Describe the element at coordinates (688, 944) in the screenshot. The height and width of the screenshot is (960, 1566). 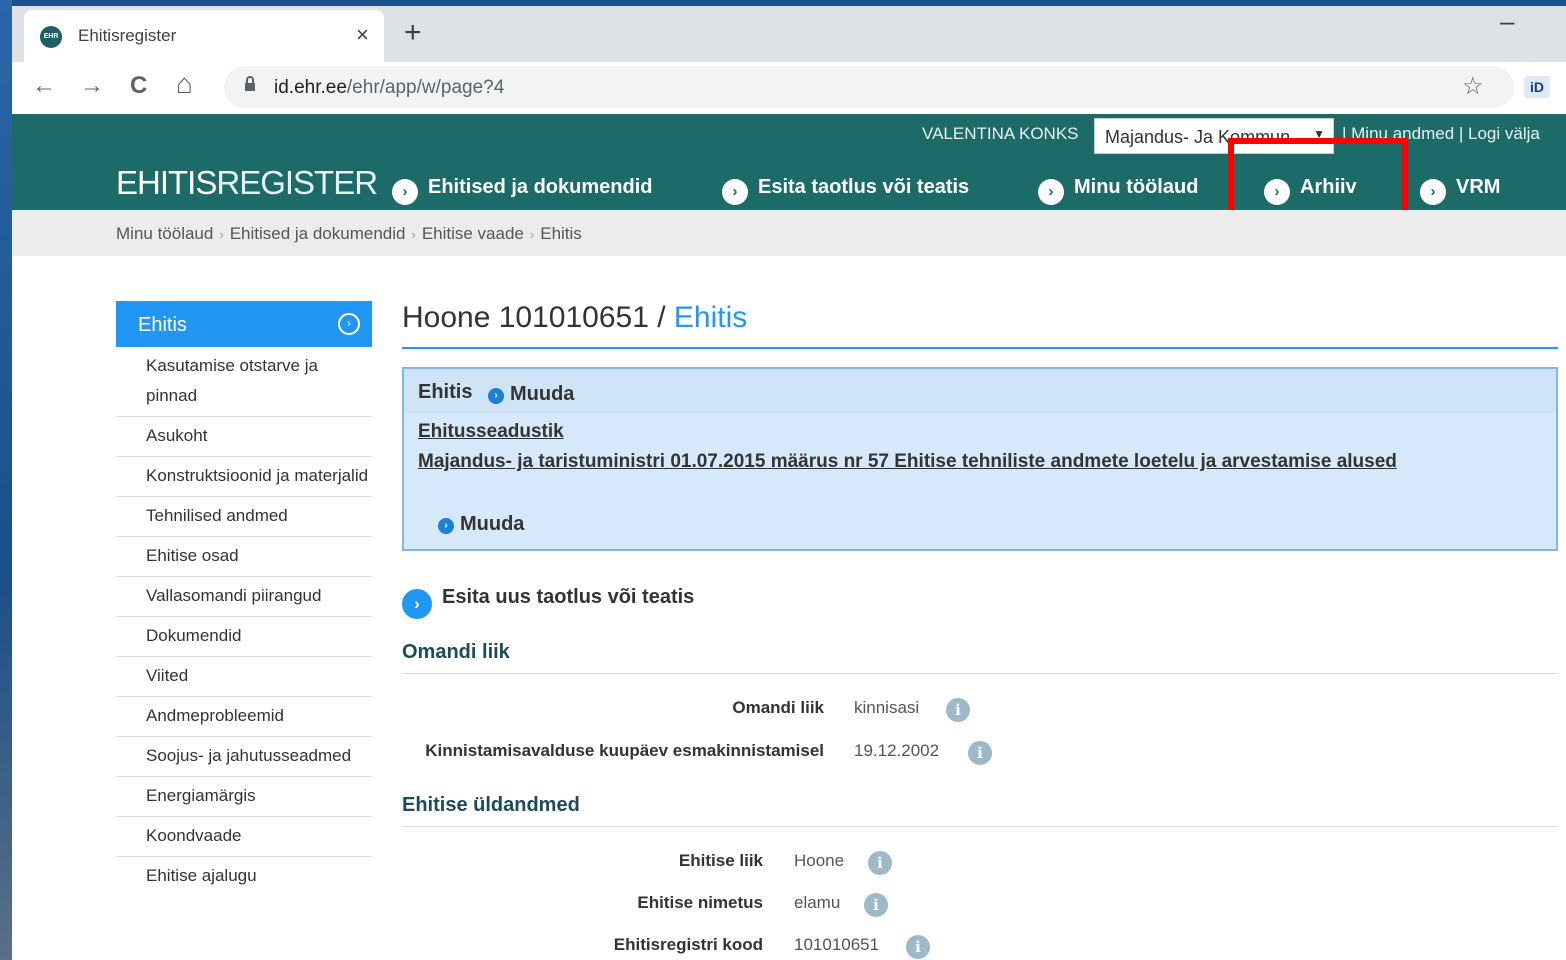
I see `field-label-ehitisregistri-kood: Ehitisregistri kood` at that location.